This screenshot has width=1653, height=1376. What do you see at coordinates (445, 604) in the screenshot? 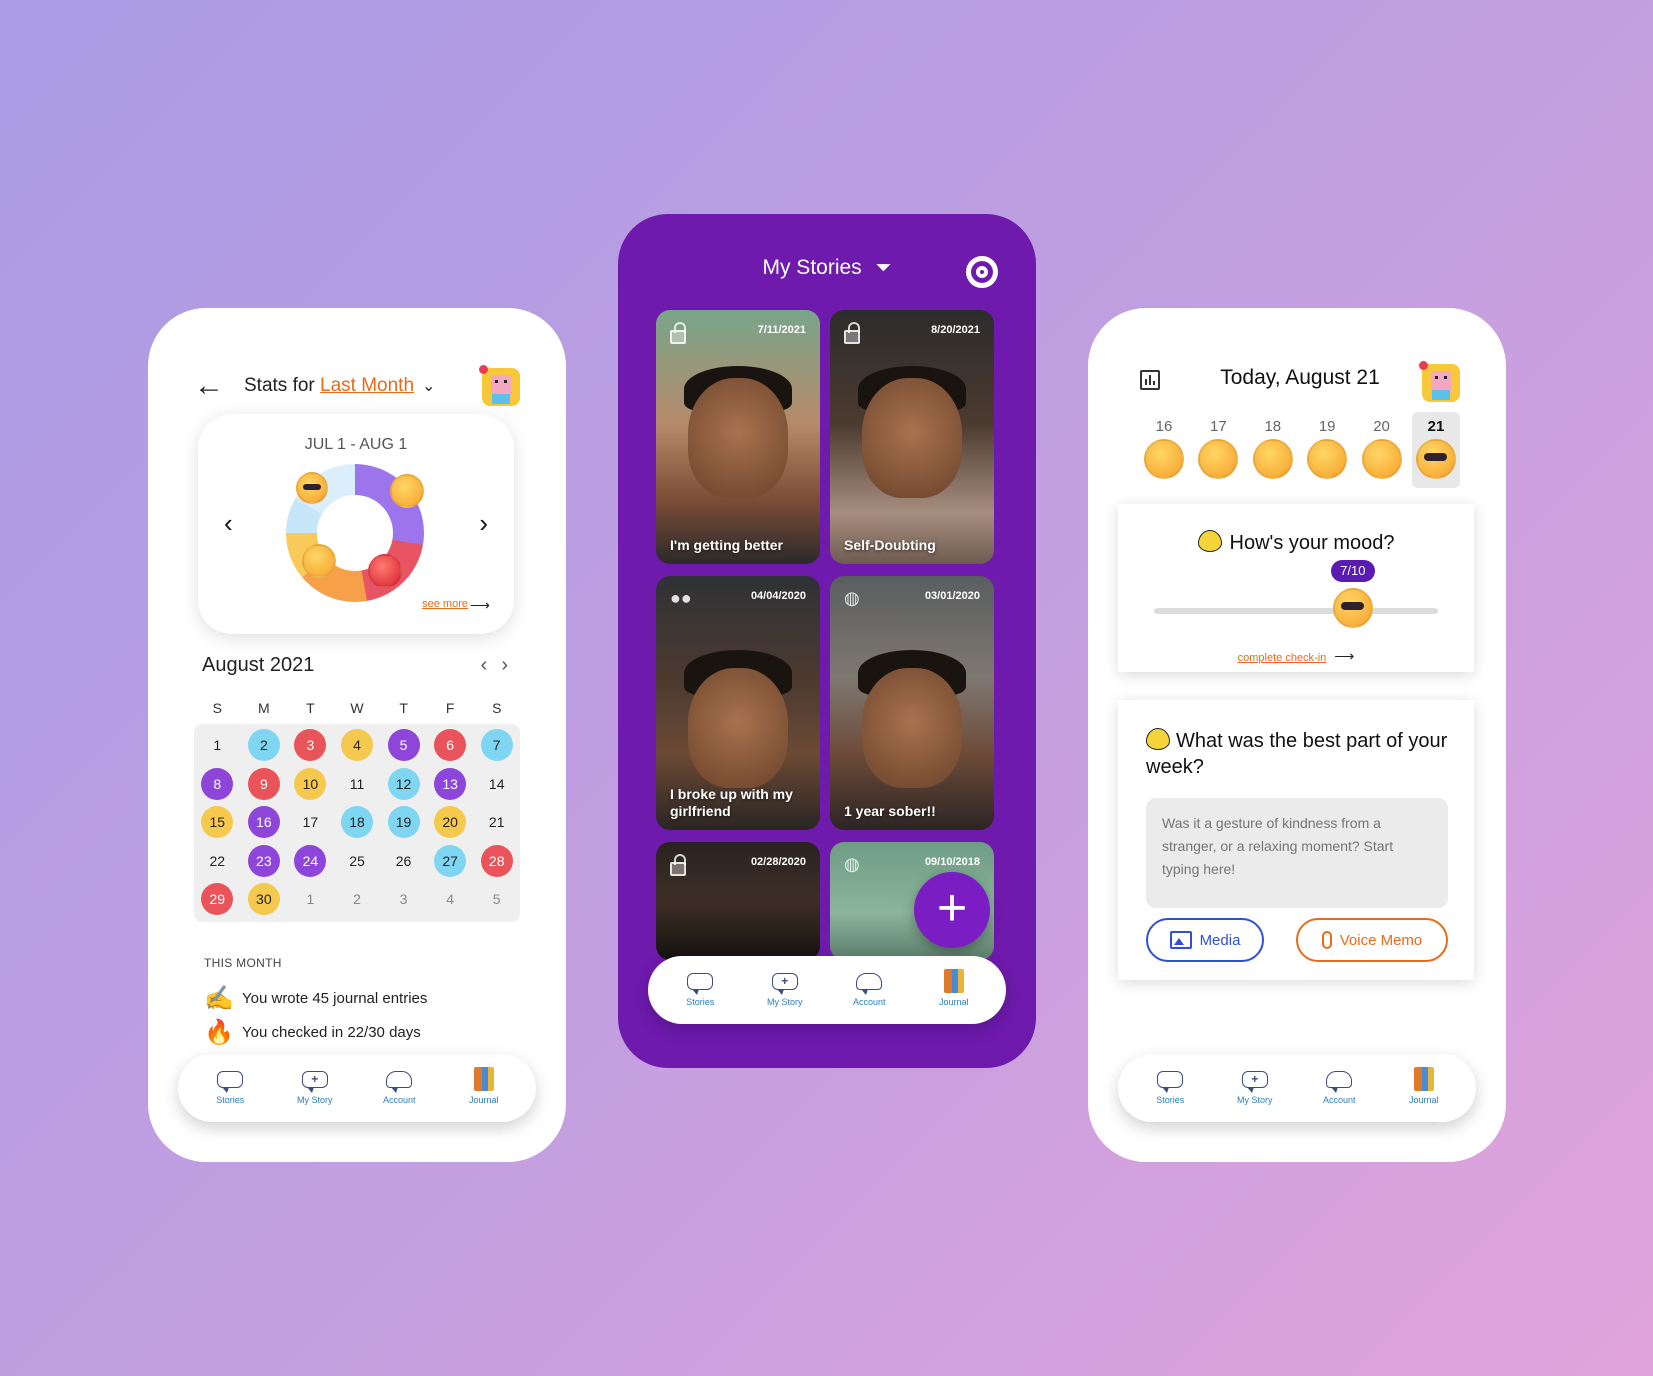
I see `see-more-link: see more` at bounding box center [445, 604].